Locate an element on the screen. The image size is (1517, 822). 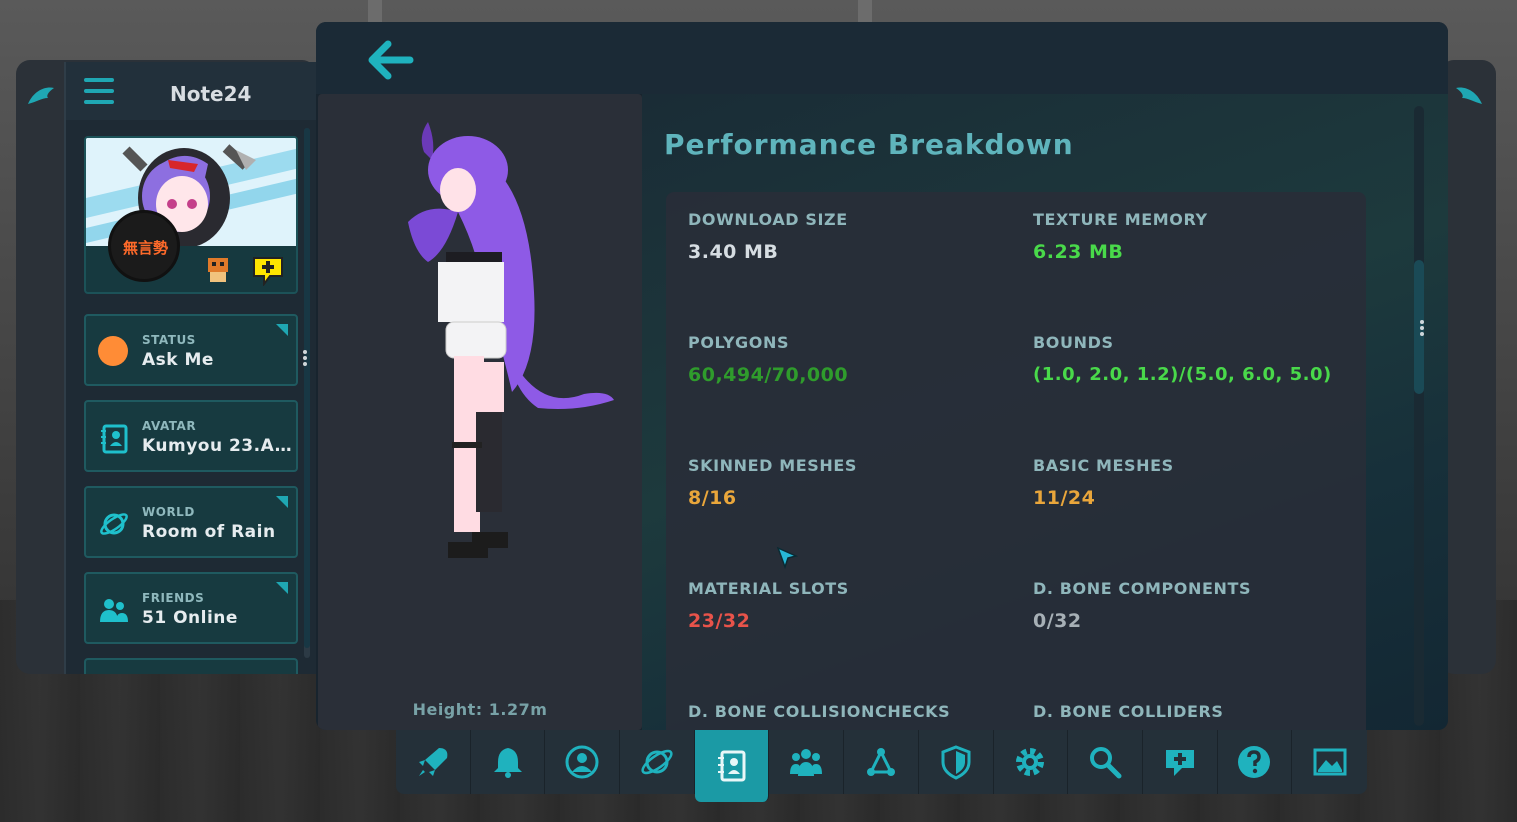
stat-polygons: POLYGONS 60,494/70,000 is located at coordinates (848, 359).